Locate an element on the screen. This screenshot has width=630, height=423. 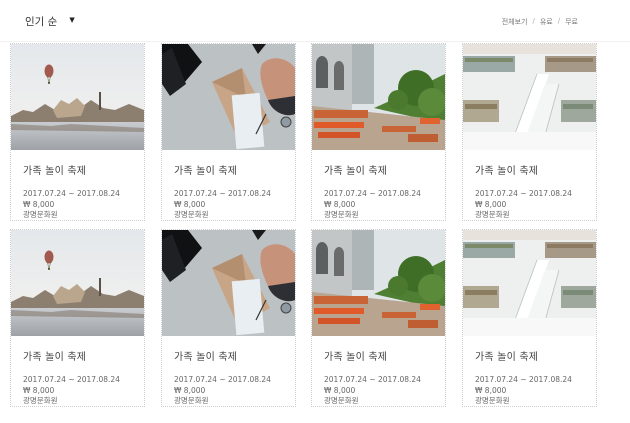
toolbar: 인기 순 ▼ 전체보기 / 유료 / 무료 is located at coordinates (315, 21).